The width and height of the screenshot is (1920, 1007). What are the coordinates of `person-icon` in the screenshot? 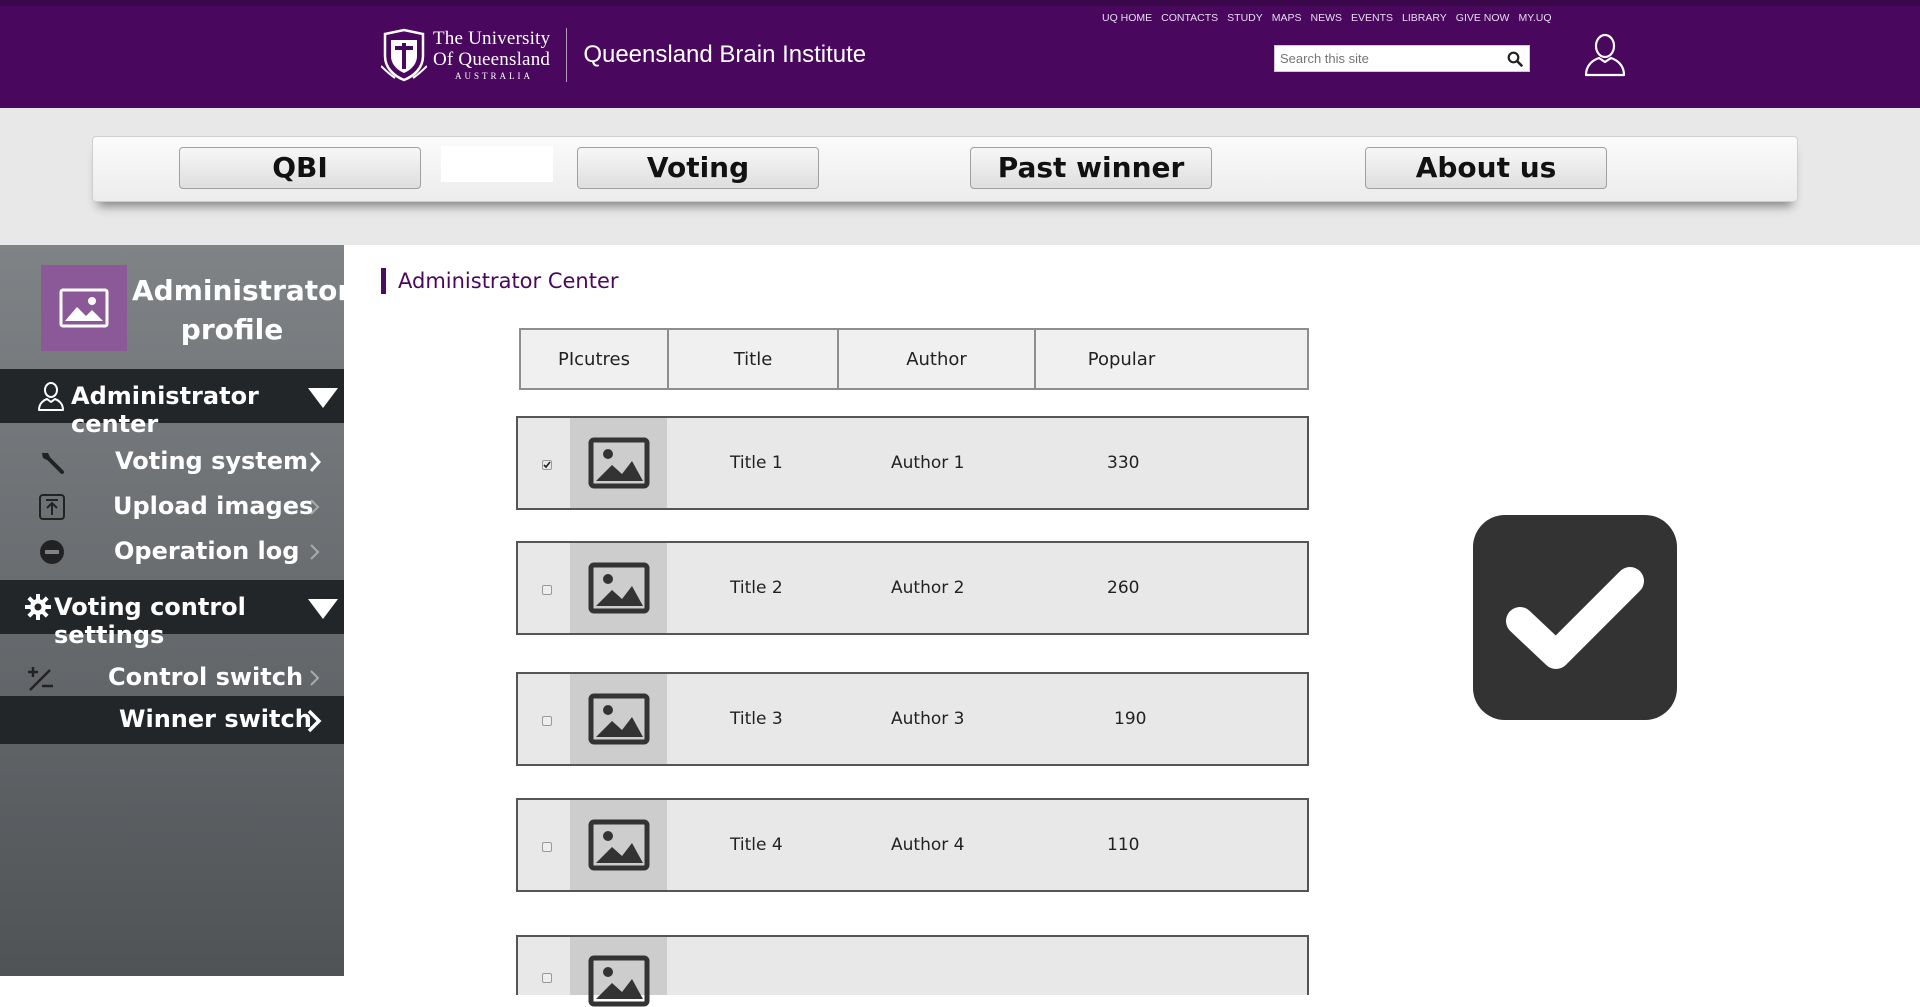 It's located at (51, 396).